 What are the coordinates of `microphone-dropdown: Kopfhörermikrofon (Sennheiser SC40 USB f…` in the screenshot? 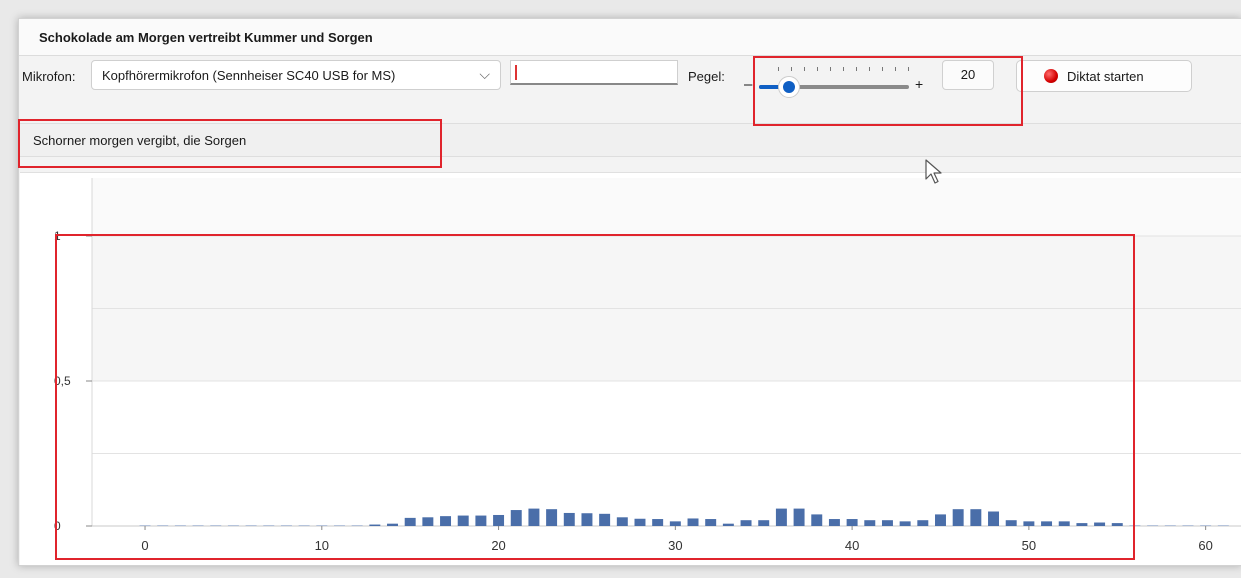 It's located at (296, 75).